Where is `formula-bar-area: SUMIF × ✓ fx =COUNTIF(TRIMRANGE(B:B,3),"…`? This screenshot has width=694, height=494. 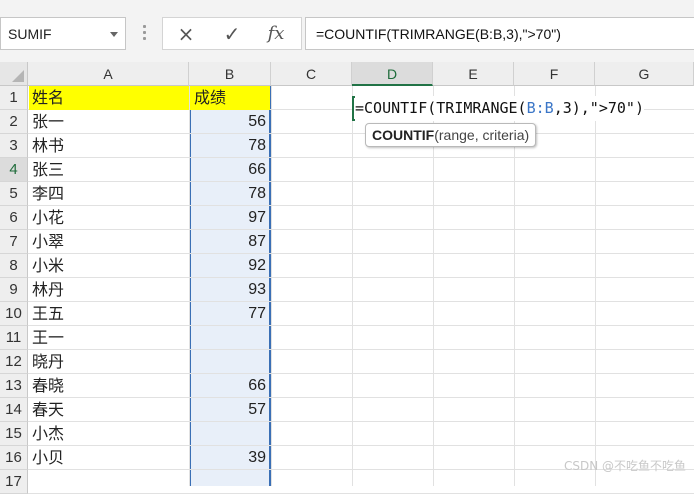 formula-bar-area: SUMIF × ✓ fx =COUNTIF(TRIMRANGE(B:B,3),"… is located at coordinates (347, 31).